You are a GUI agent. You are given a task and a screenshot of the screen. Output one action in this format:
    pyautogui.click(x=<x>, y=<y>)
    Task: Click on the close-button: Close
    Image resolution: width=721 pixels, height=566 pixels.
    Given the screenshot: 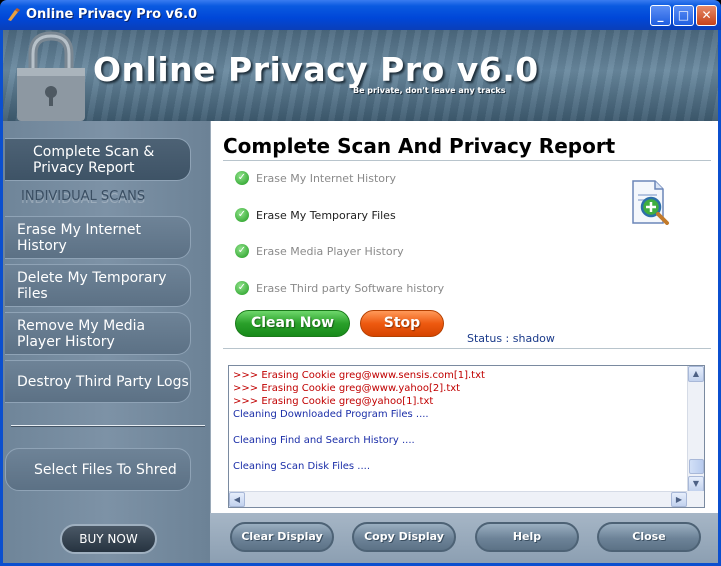 What is the action you would take?
    pyautogui.click(x=649, y=537)
    